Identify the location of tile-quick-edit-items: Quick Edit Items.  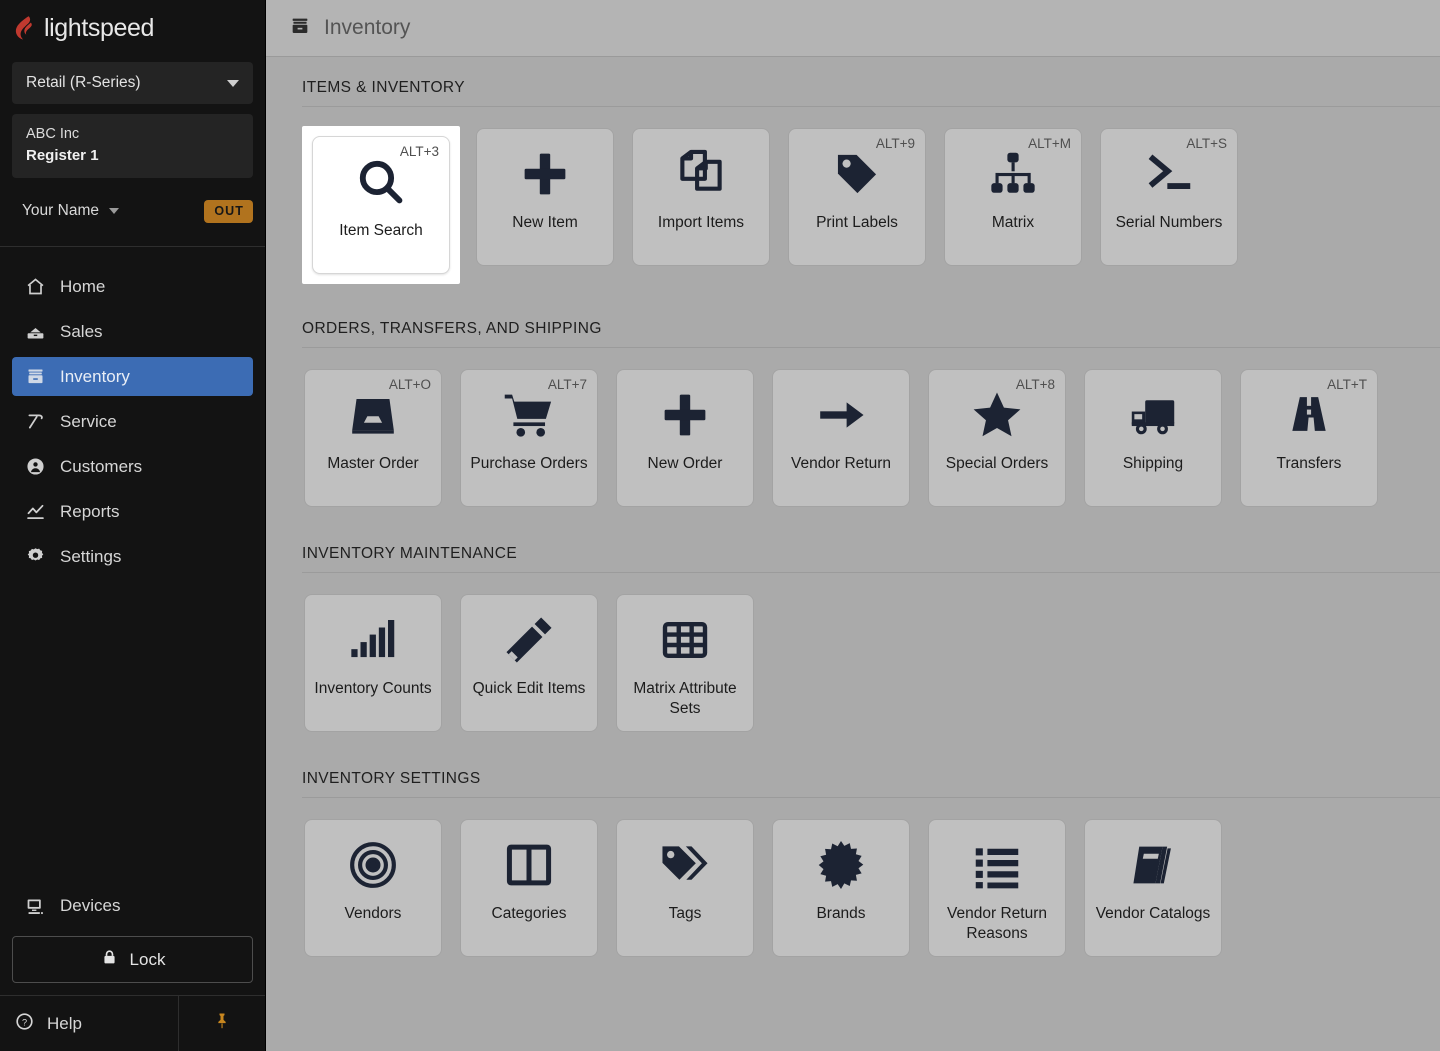
(529, 663).